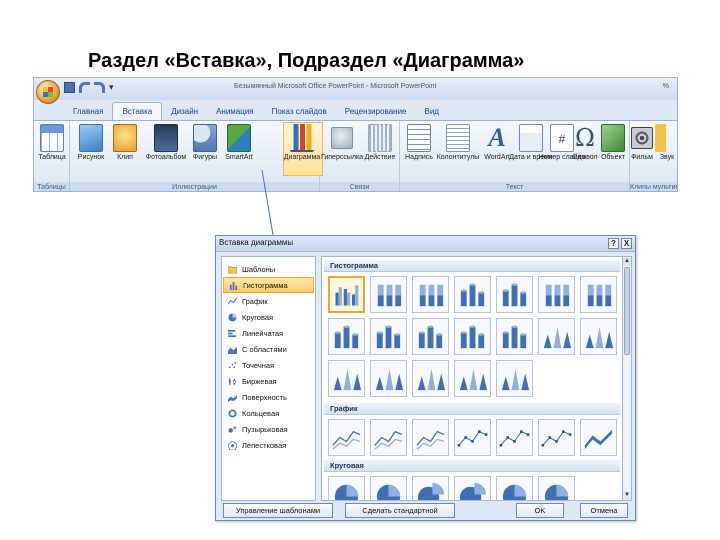  Describe the element at coordinates (69, 87) in the screenshot. I see `save-icon` at that location.